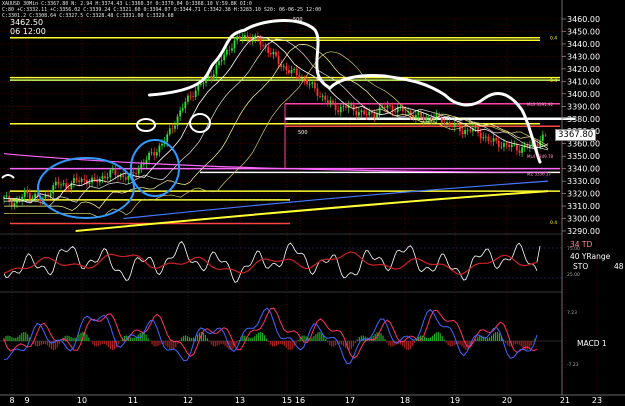 The height and width of the screenshot is (406, 625). What do you see at coordinates (240, 400) in the screenshot?
I see `time-tick-label: 13` at bounding box center [240, 400].